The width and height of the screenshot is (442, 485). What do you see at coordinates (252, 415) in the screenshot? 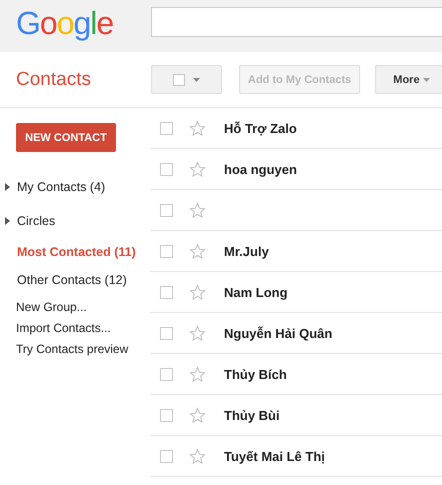
I see `contact-name: Thủy Bùi` at bounding box center [252, 415].